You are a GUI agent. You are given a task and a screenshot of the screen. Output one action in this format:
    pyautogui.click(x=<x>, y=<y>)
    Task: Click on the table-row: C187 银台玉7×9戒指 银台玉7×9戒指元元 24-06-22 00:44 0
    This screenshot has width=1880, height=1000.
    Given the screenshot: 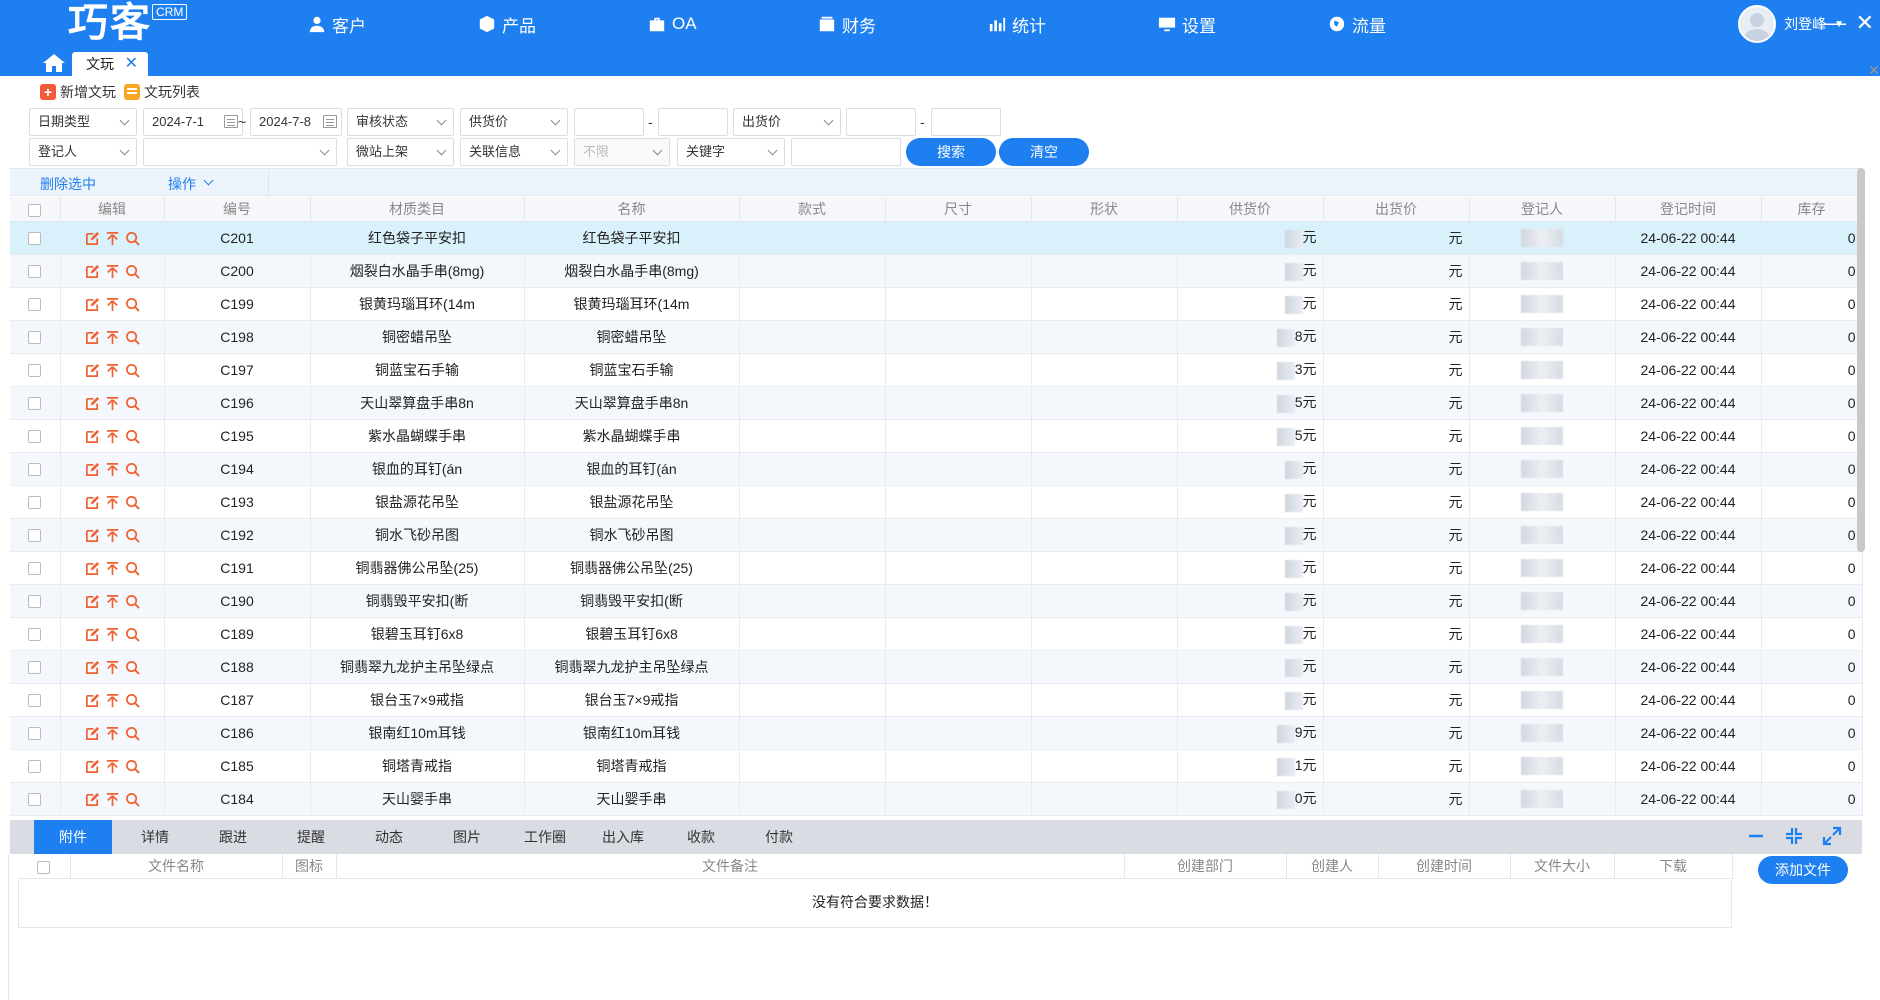 What is the action you would take?
    pyautogui.click(x=936, y=700)
    